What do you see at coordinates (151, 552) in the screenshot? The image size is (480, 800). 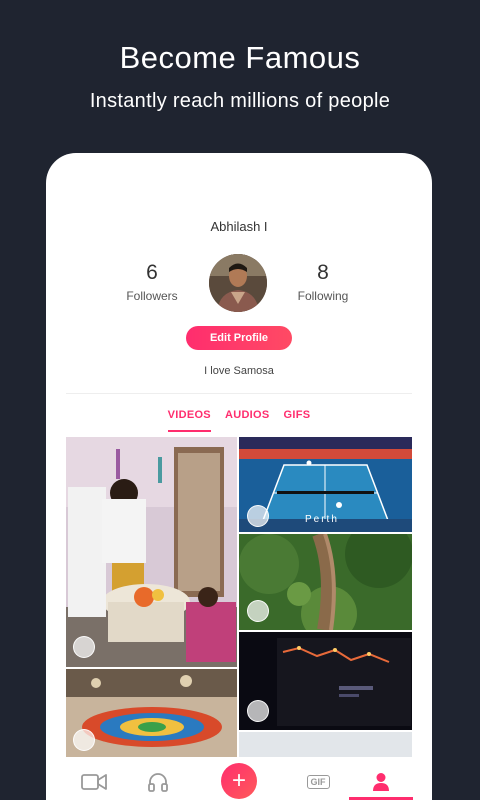 I see `video-tile-birthday` at bounding box center [151, 552].